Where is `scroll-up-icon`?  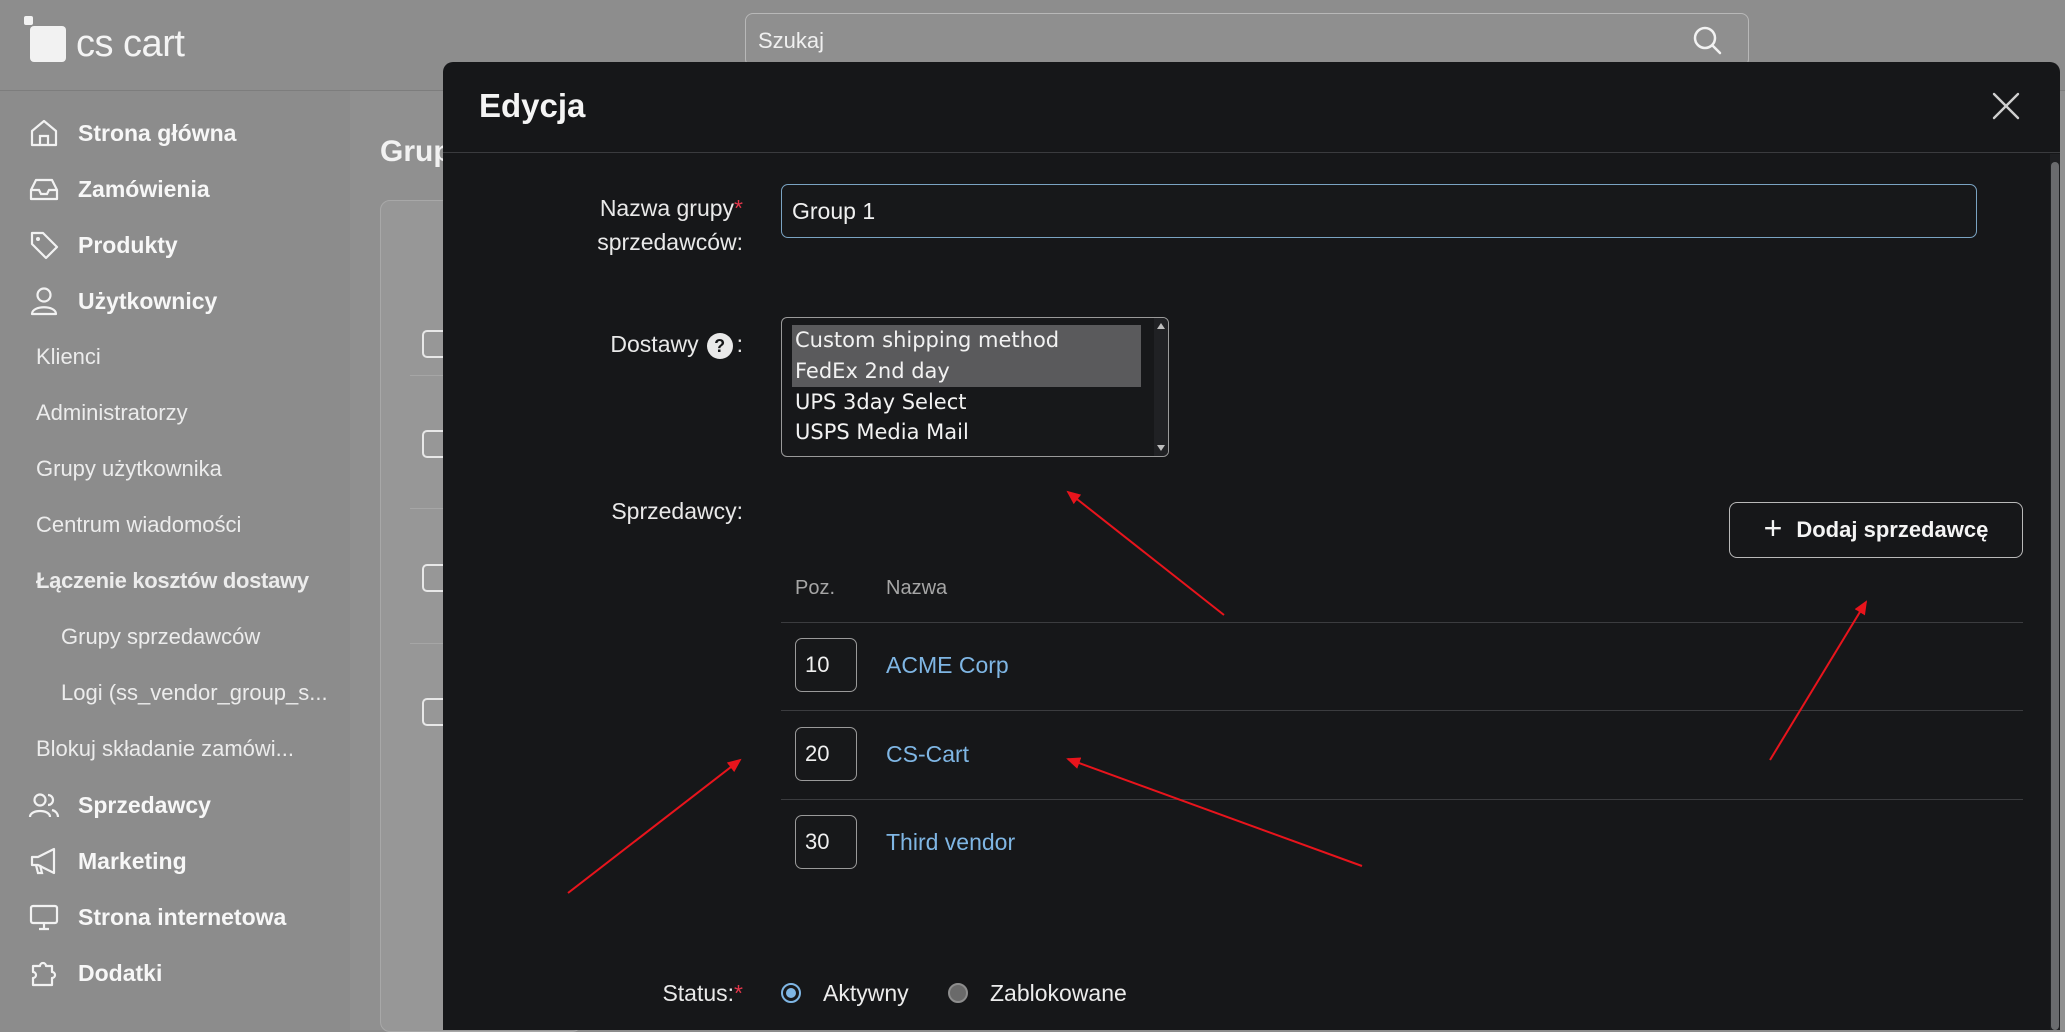
scroll-up-icon is located at coordinates (1161, 326).